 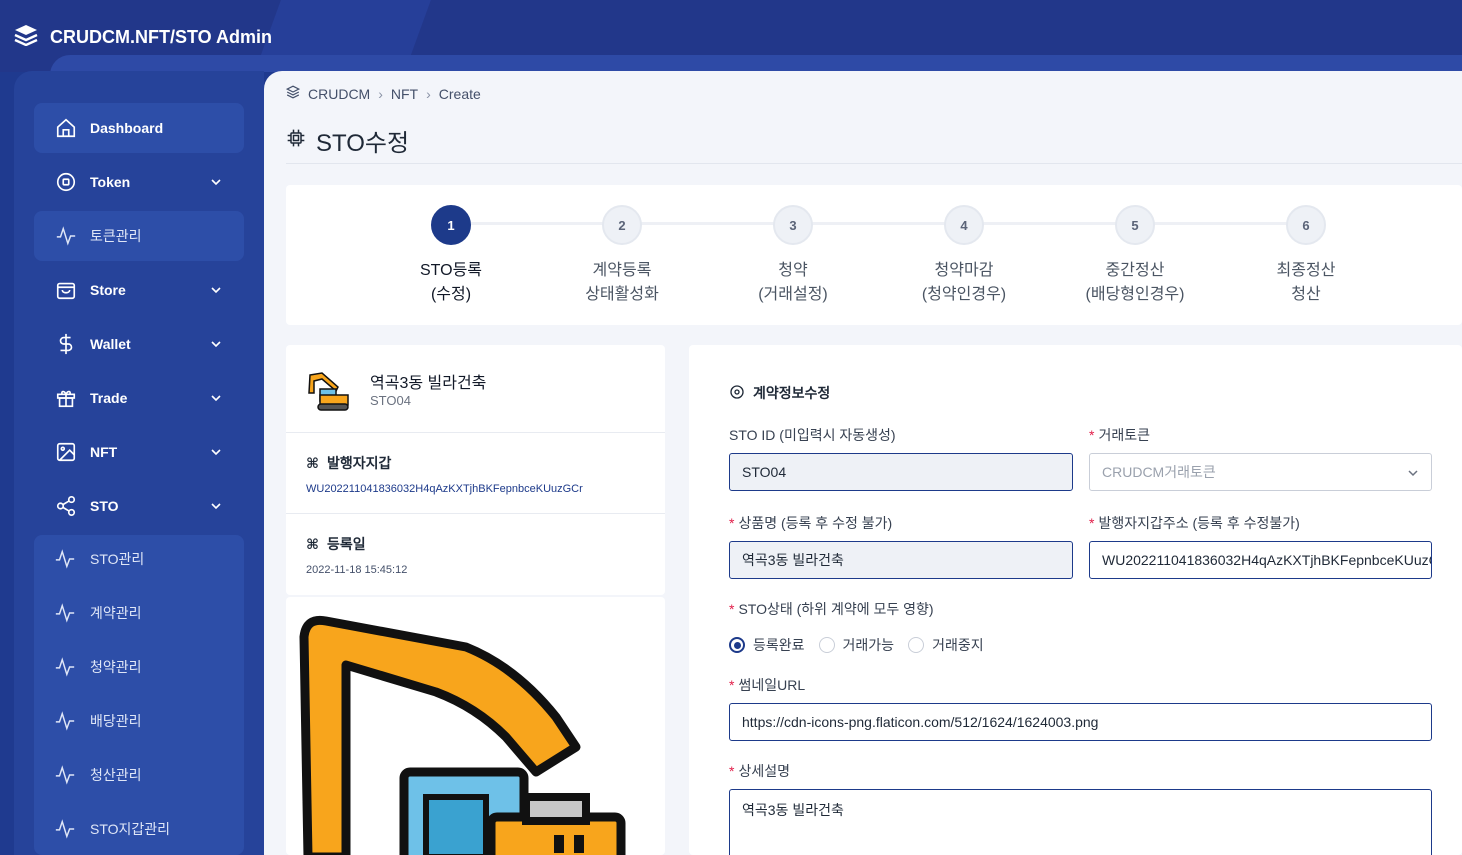 What do you see at coordinates (116, 775) in the screenshot?
I see `sidebar-sub-label: 청산관리` at bounding box center [116, 775].